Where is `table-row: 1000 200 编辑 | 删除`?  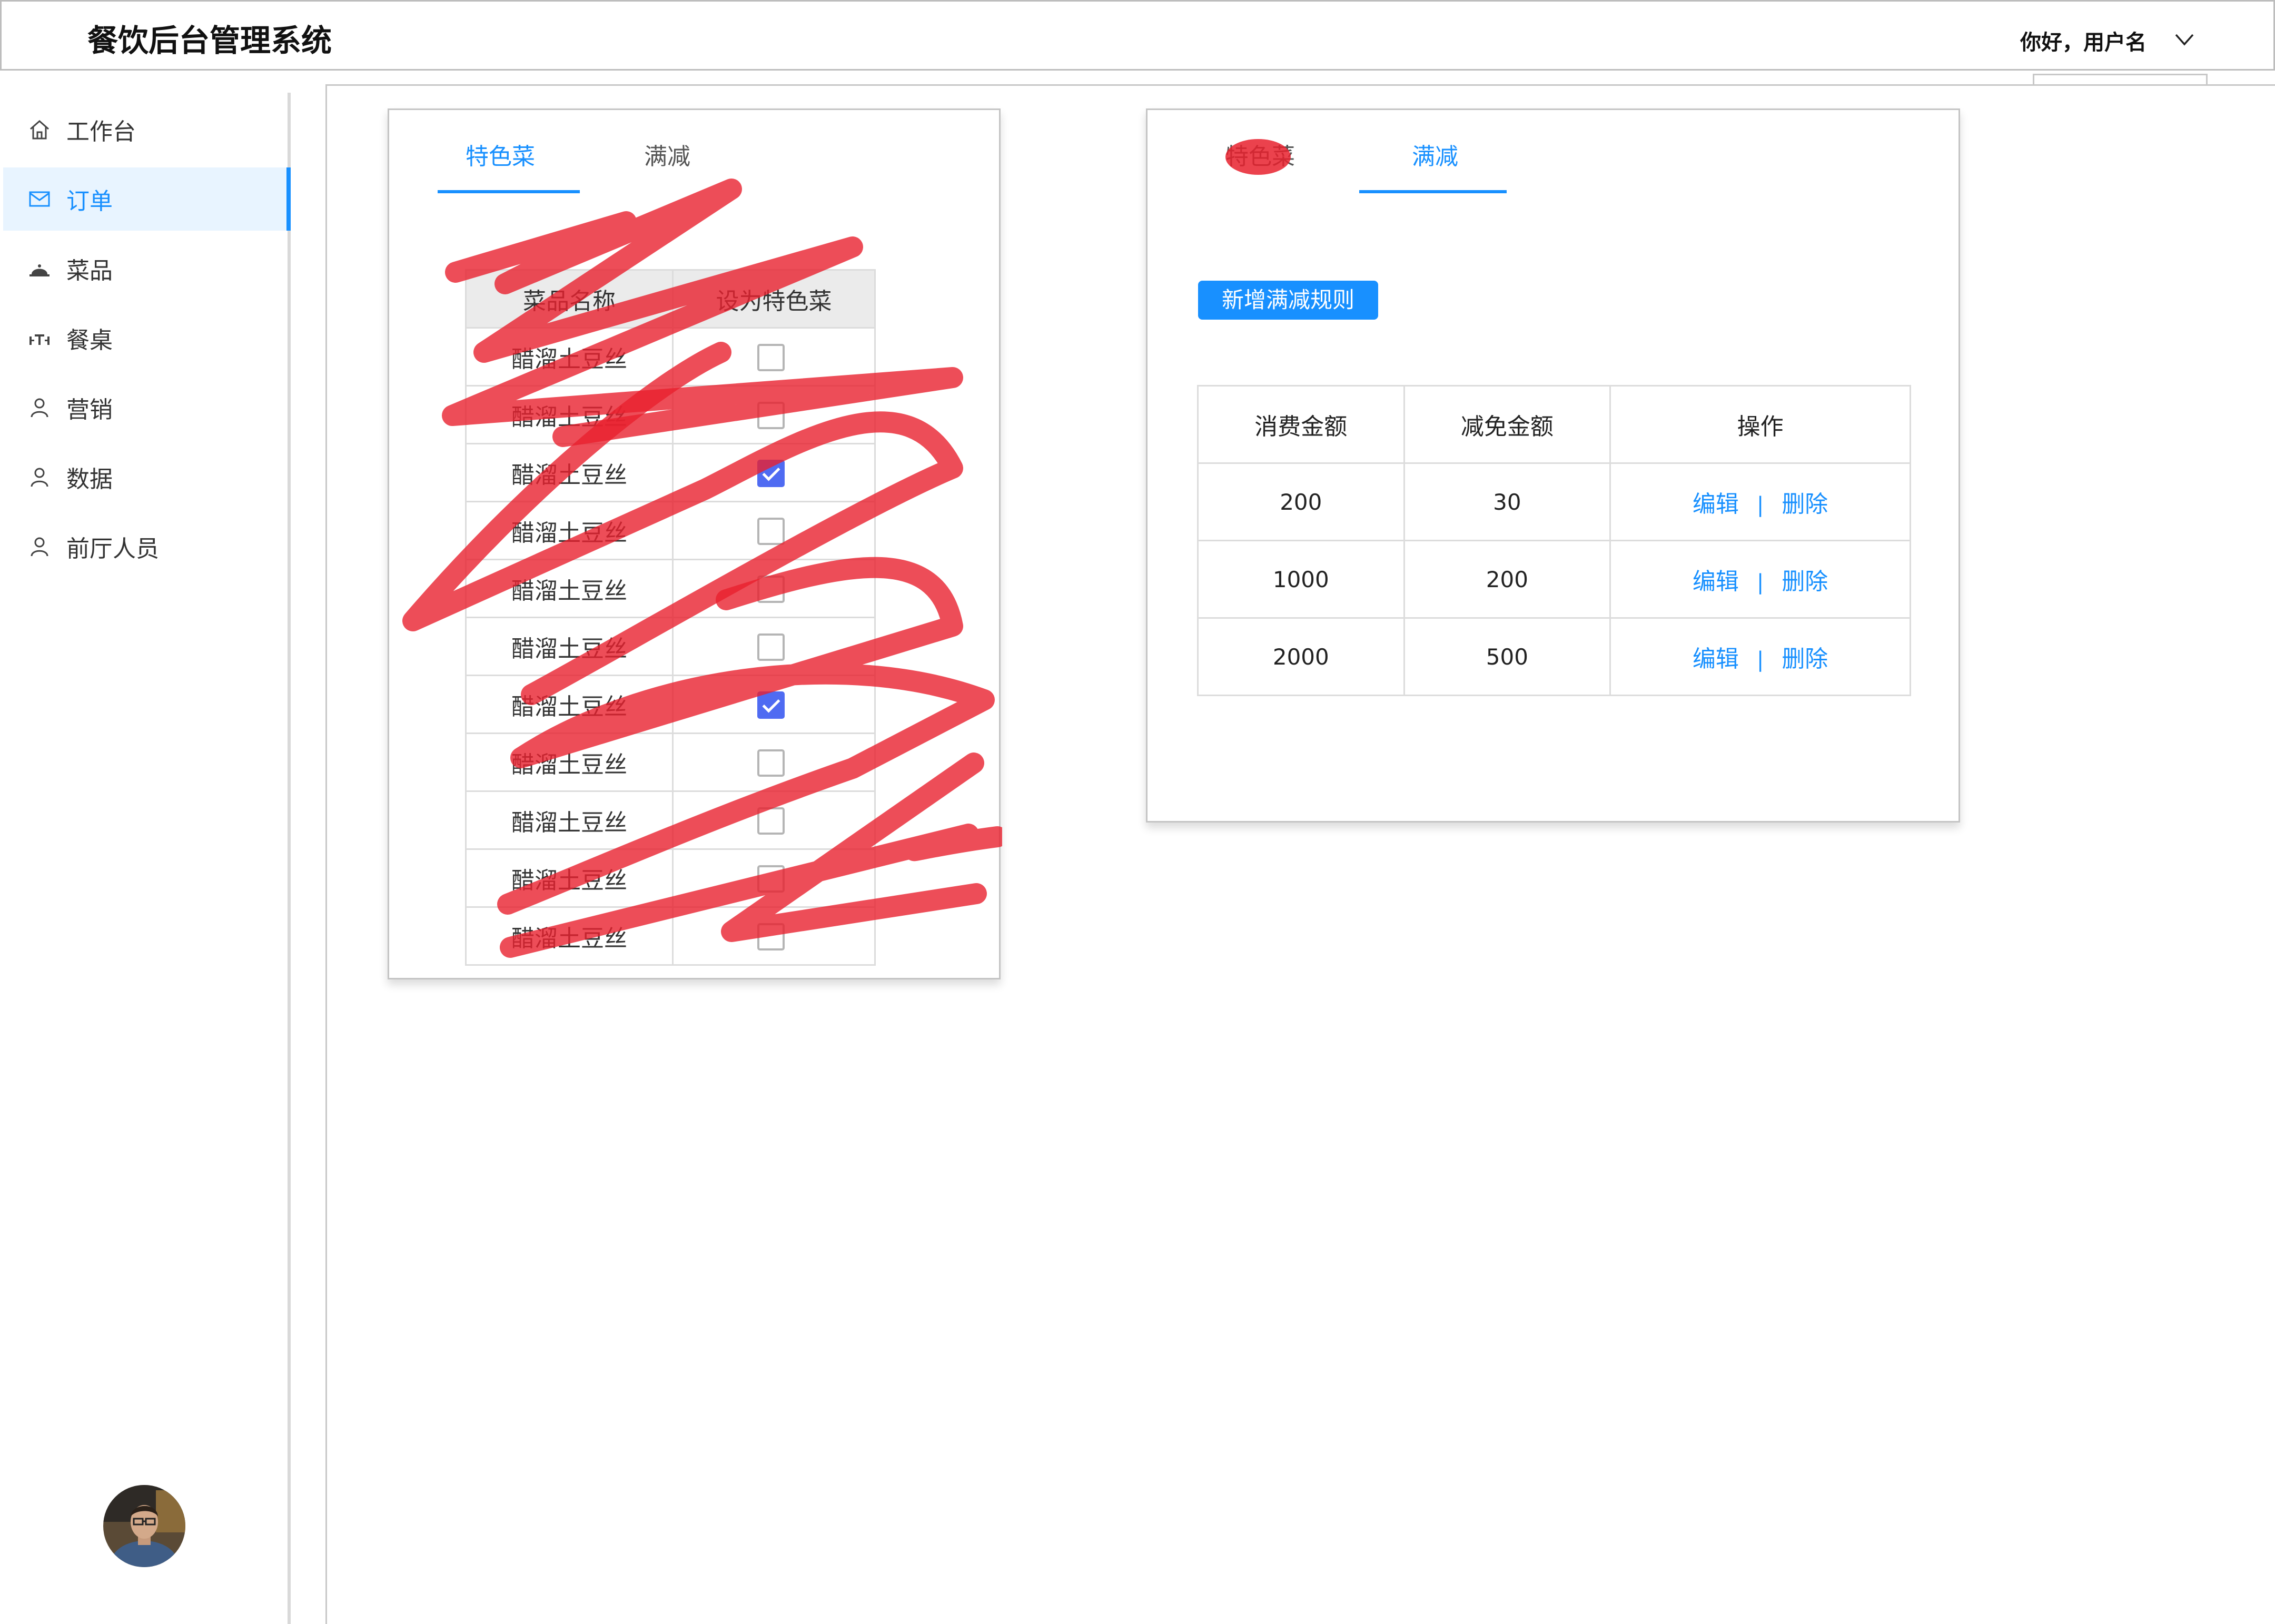 table-row: 1000 200 编辑 | 删除 is located at coordinates (1554, 580).